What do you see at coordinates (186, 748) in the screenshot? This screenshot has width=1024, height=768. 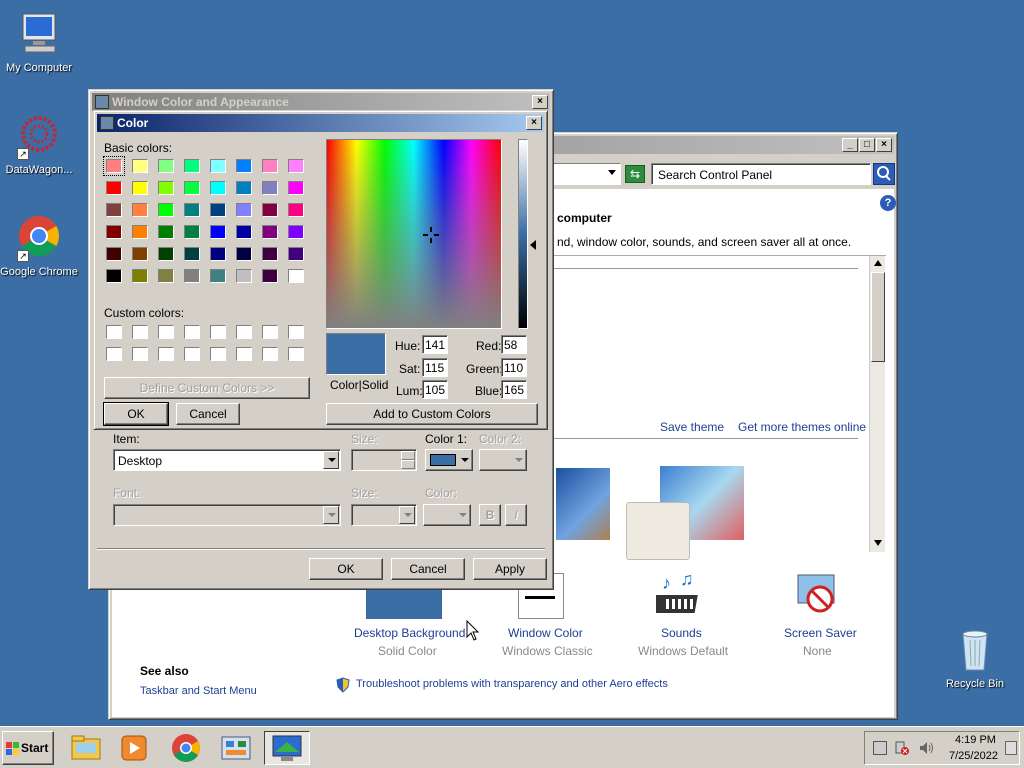 I see `chrome-taskbar-icon` at bounding box center [186, 748].